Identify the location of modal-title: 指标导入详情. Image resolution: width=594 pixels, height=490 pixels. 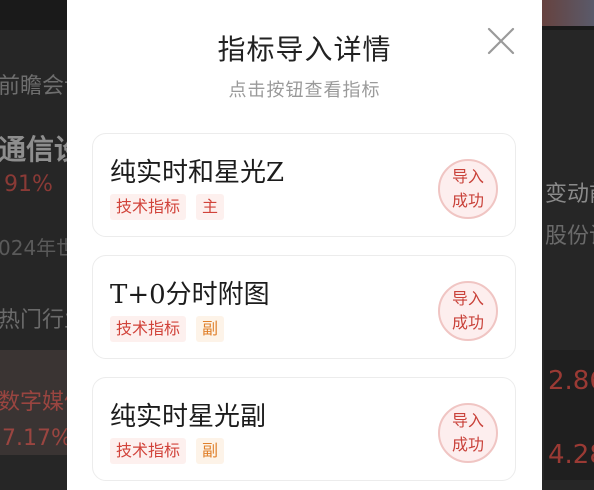
(304, 49).